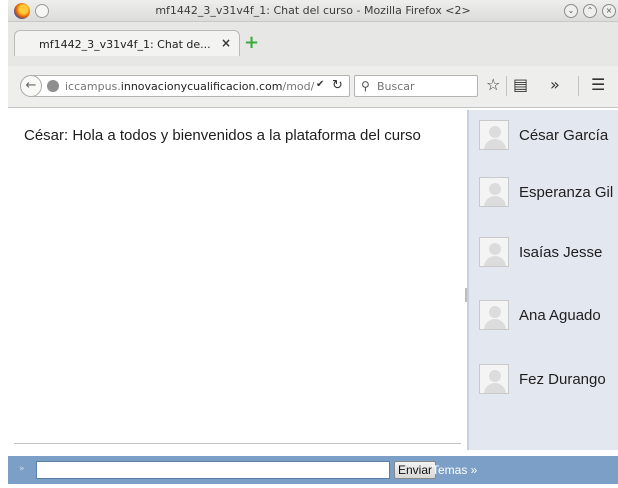 The height and width of the screenshot is (488, 618). I want to click on user-name: Fez Durango, so click(562, 379).